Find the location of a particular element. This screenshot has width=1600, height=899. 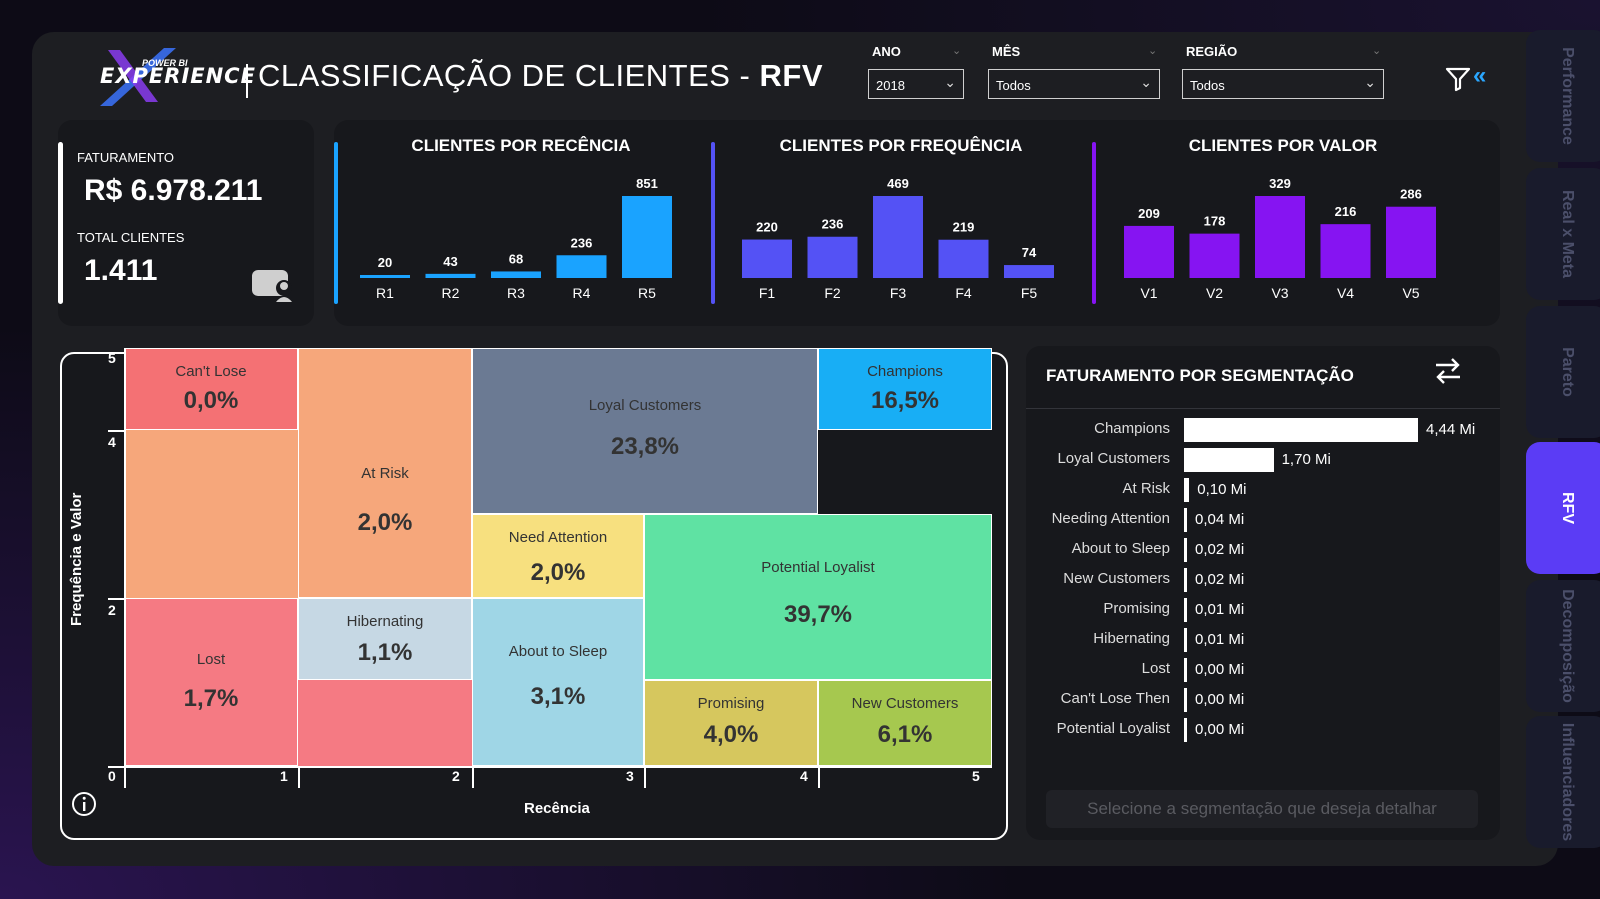

treemap-cell: Champions 16,5% is located at coordinates (905, 389).